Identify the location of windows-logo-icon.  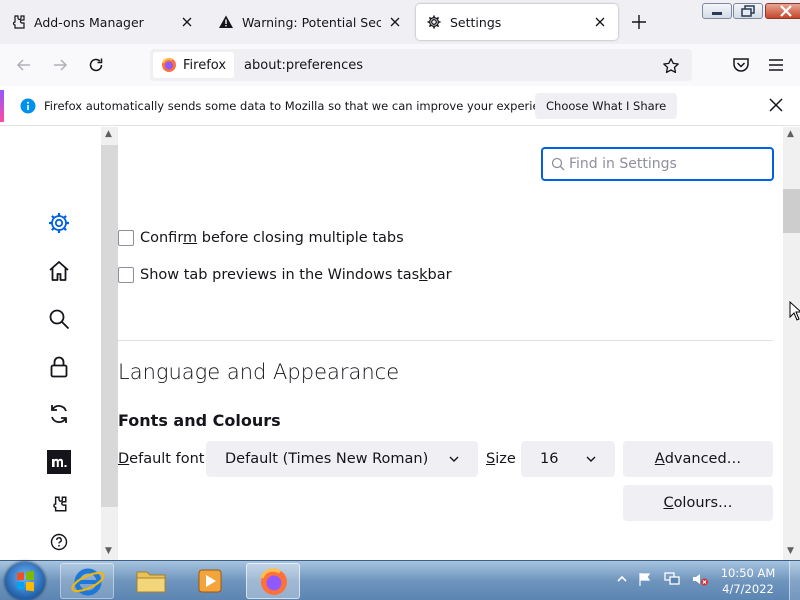
(25, 581).